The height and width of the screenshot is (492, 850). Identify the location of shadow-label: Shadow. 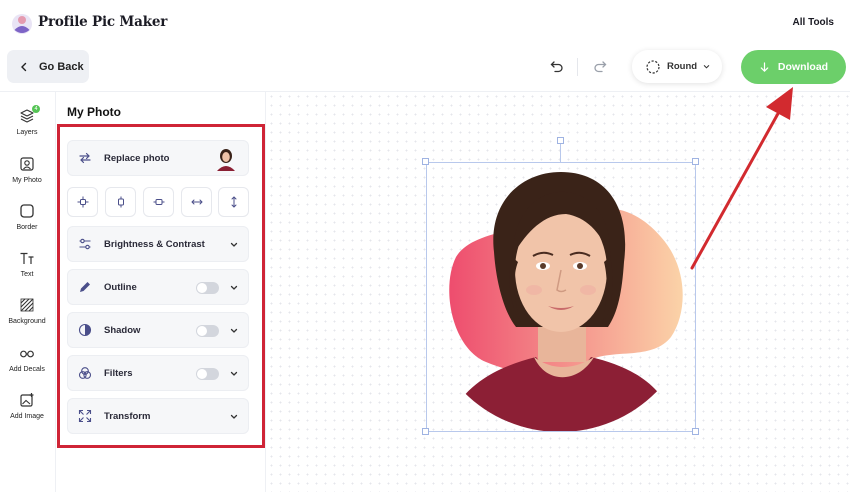
(122, 330).